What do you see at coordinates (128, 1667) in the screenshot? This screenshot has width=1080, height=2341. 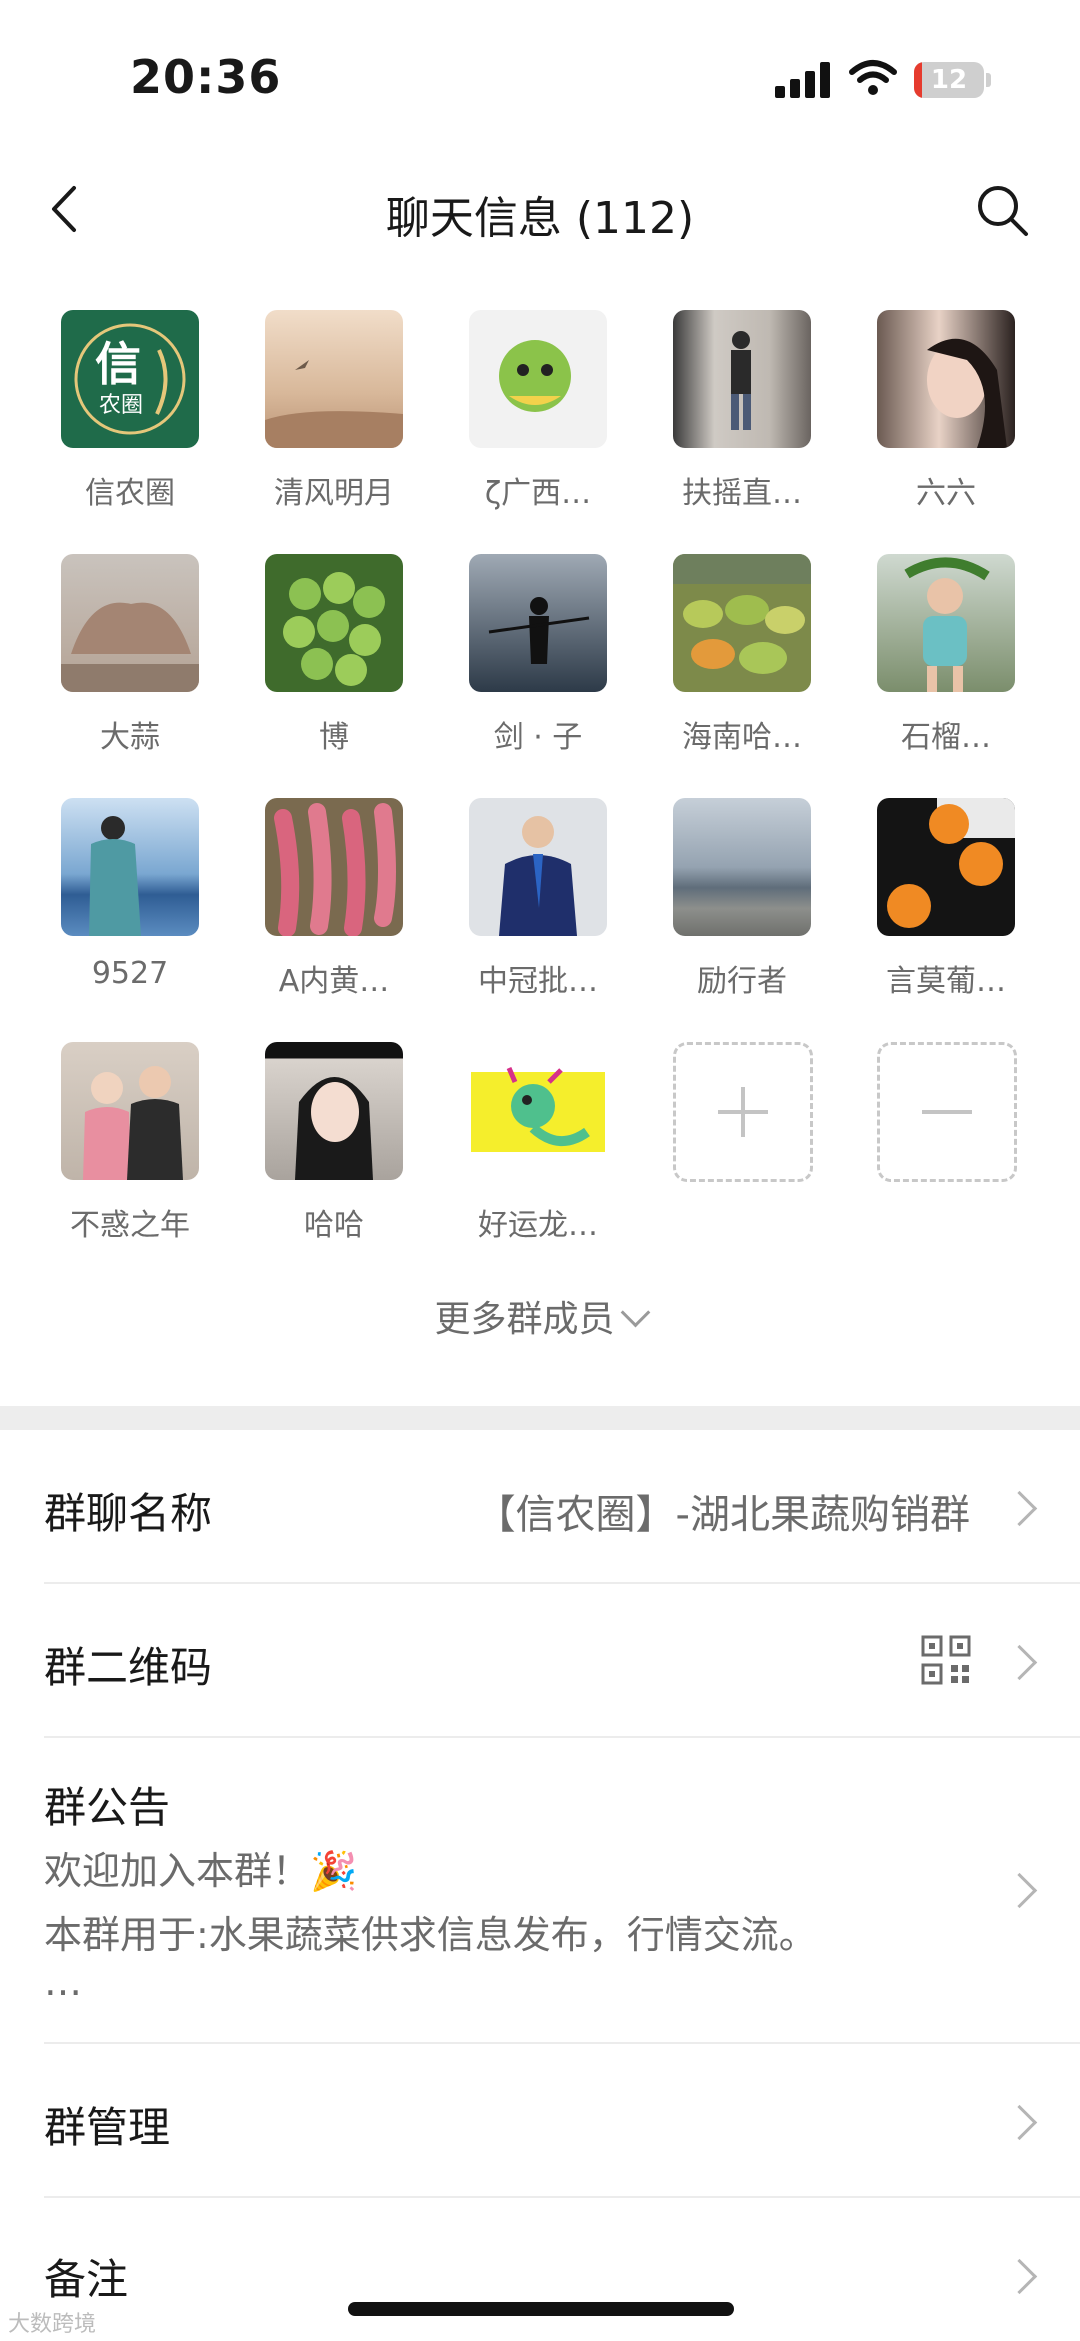 I see `group-qr-label: 群二维码` at bounding box center [128, 1667].